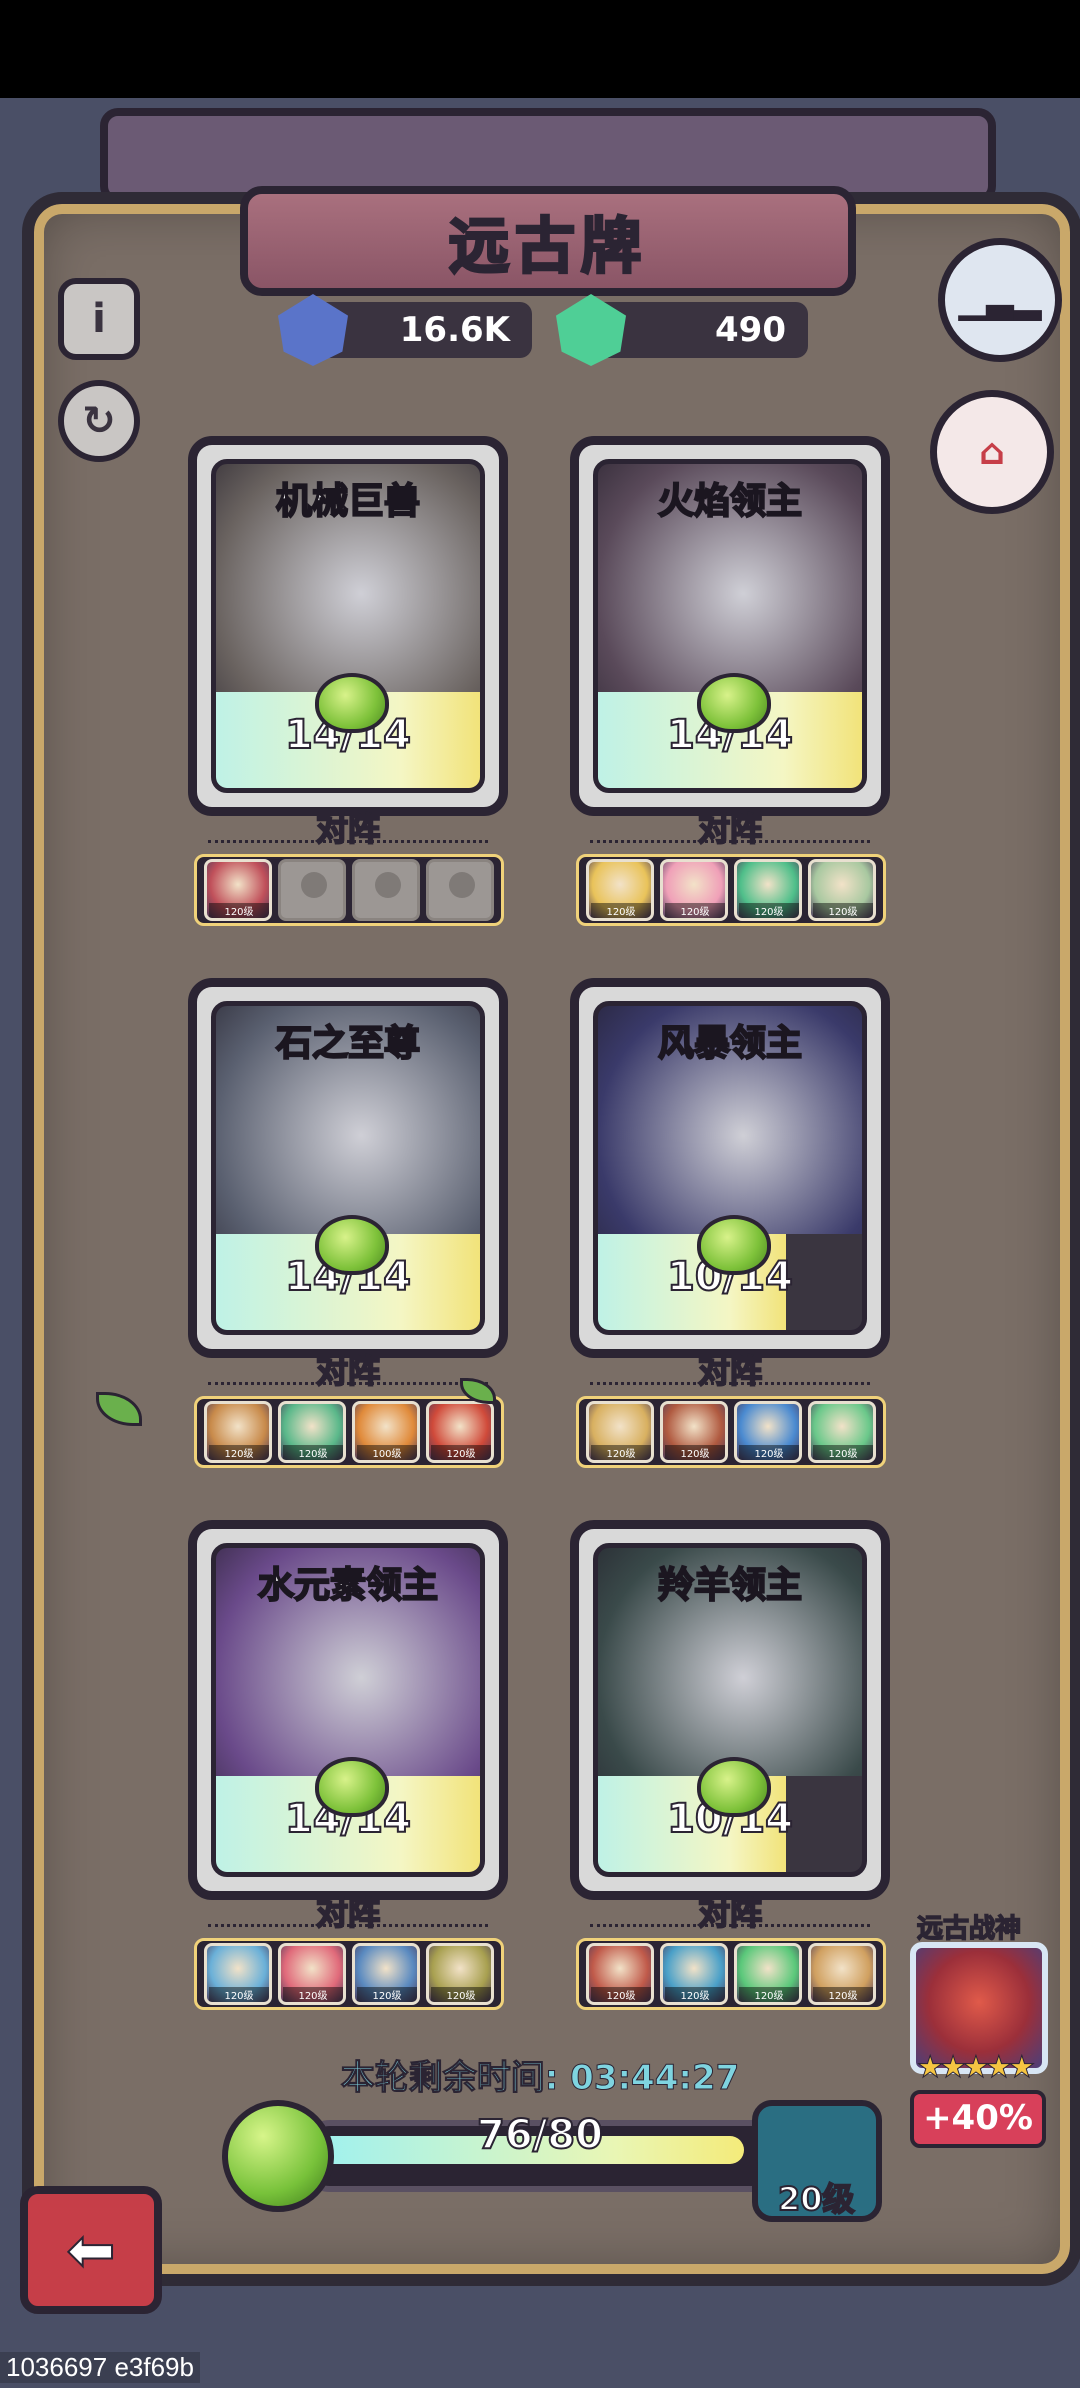  Describe the element at coordinates (348, 501) in the screenshot. I see `boss-name: 机械巨兽` at that location.